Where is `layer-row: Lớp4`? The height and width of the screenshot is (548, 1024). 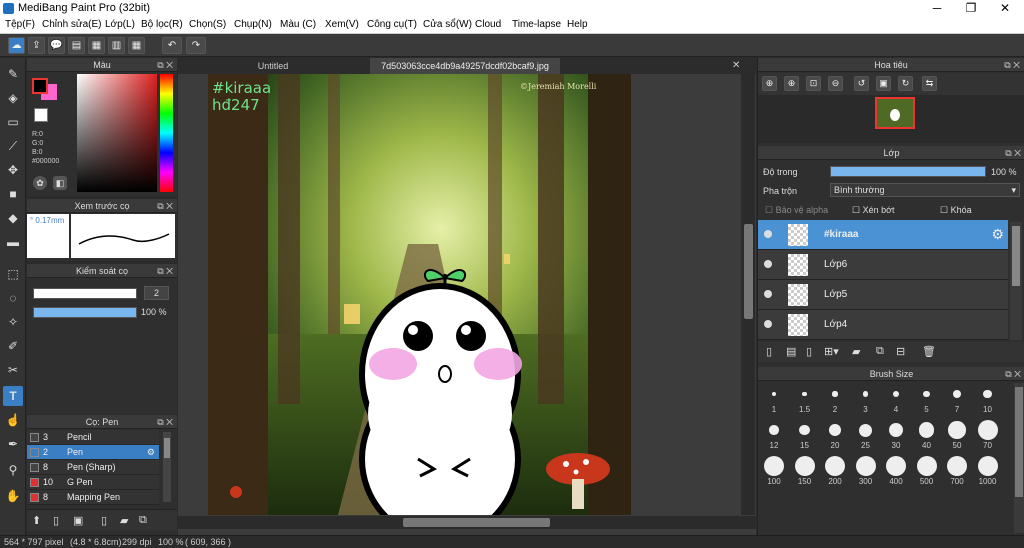
layer-row: Lớp4 is located at coordinates (883, 325).